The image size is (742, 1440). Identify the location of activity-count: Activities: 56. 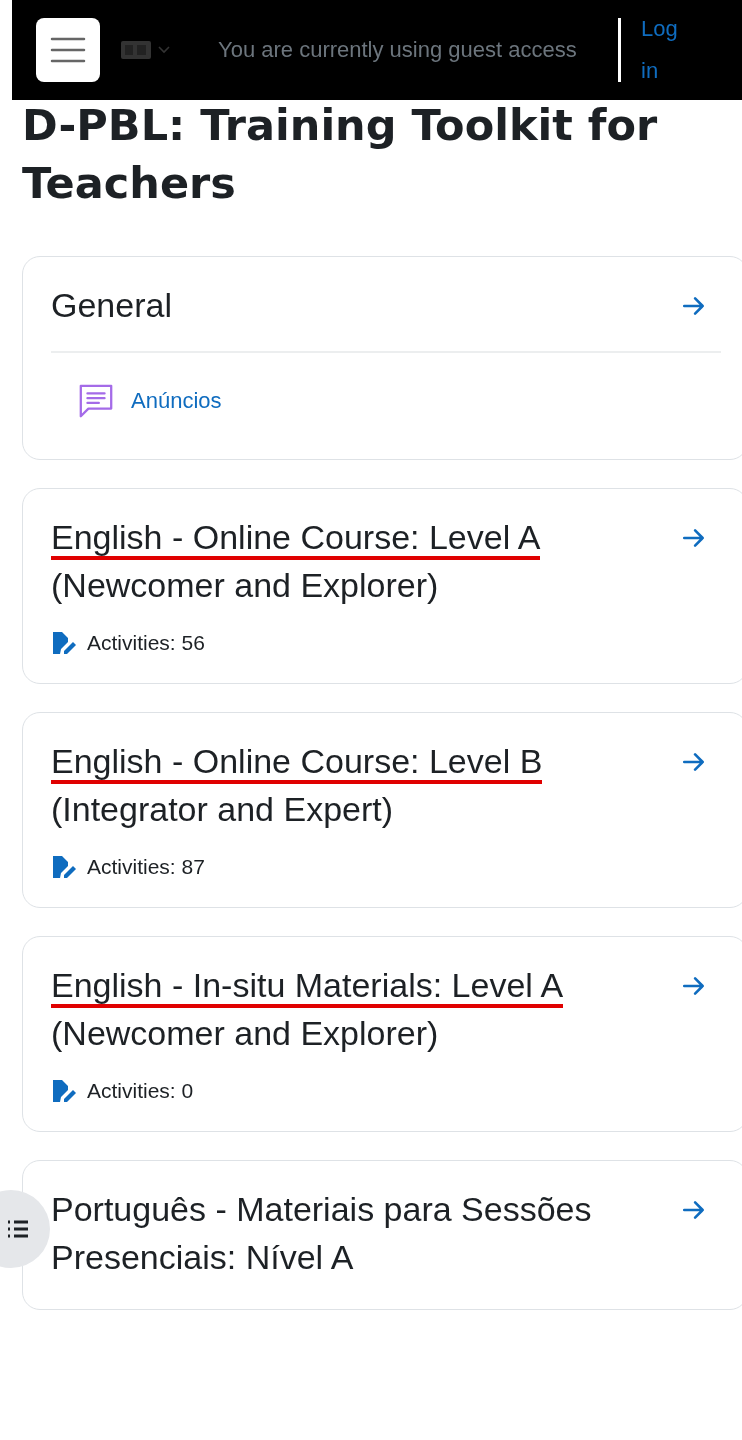
(146, 643).